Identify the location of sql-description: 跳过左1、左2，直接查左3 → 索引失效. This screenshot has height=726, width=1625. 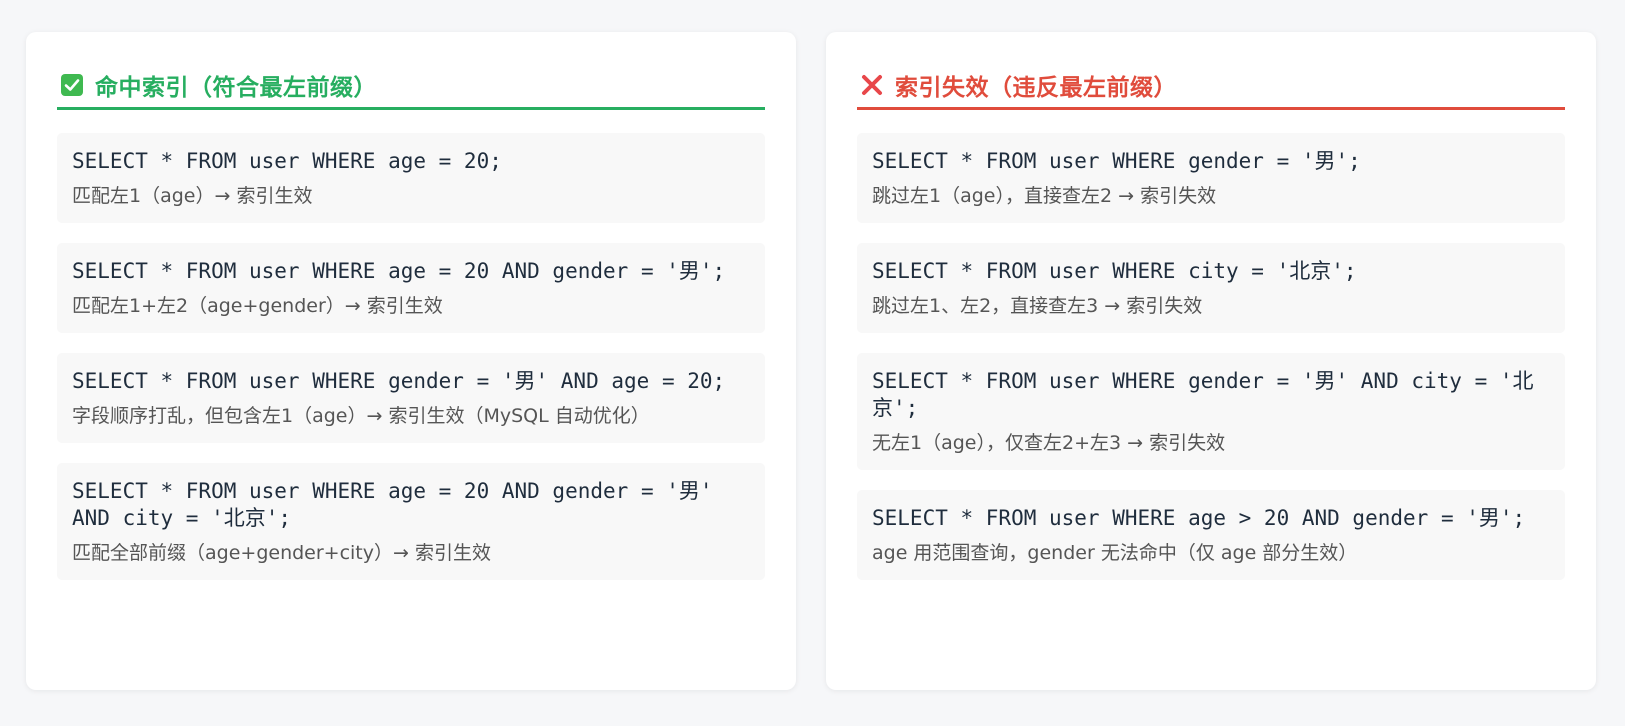
(1037, 306).